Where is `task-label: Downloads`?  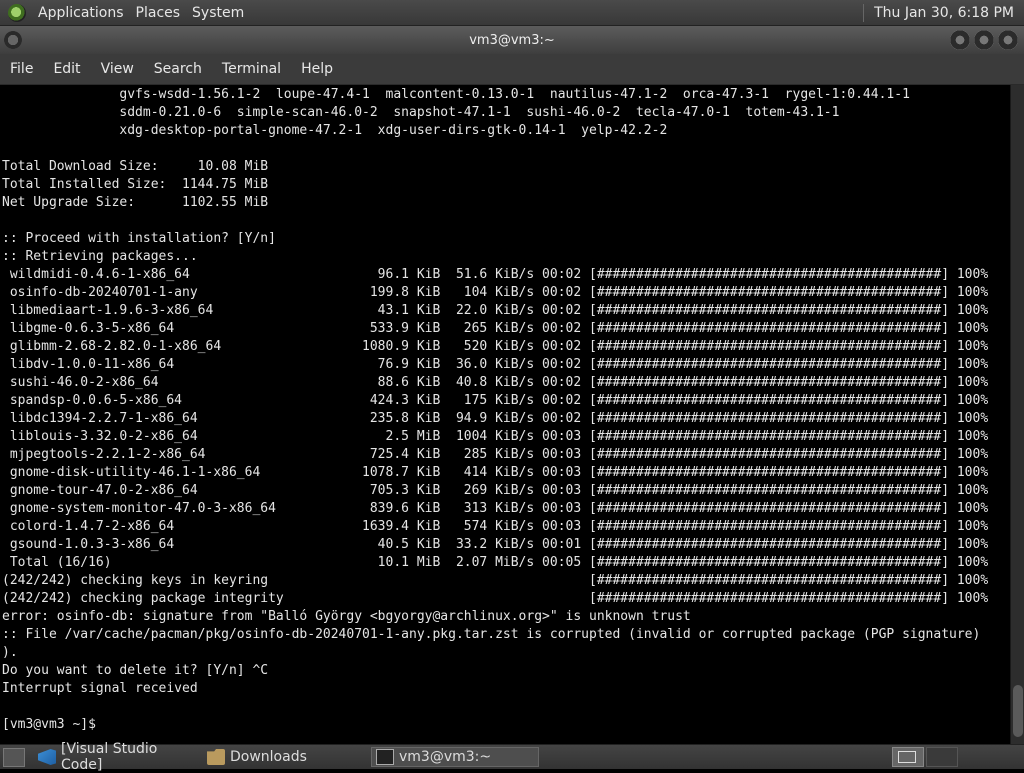 task-label: Downloads is located at coordinates (268, 757).